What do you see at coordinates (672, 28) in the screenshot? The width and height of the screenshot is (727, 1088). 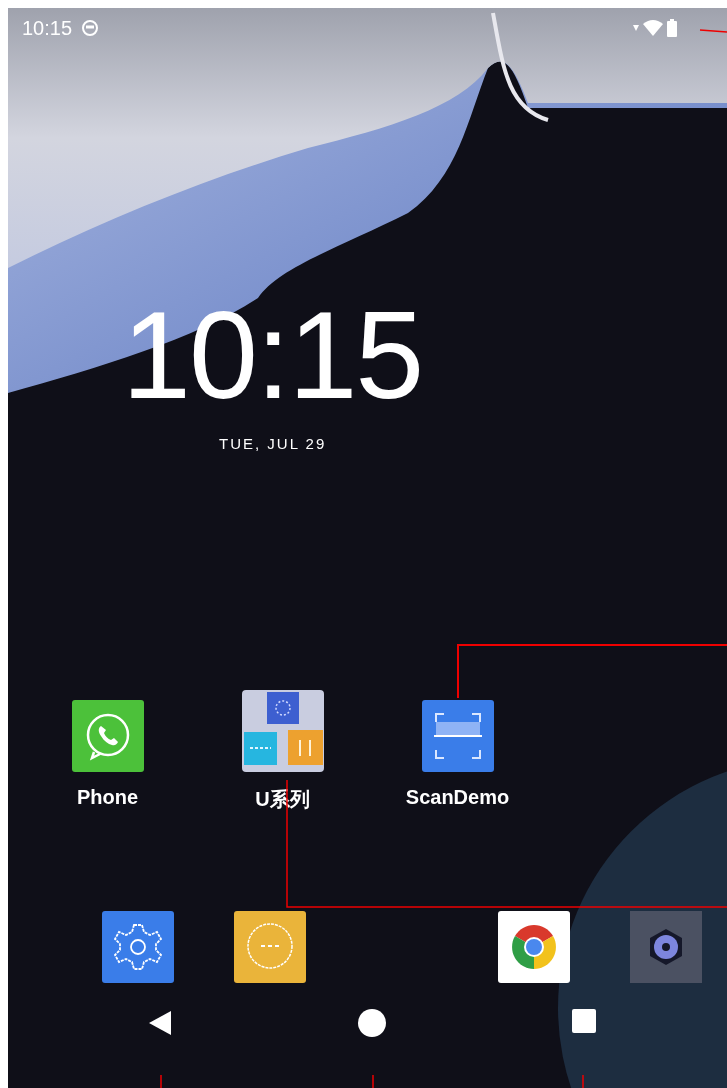 I see `battery-icon` at bounding box center [672, 28].